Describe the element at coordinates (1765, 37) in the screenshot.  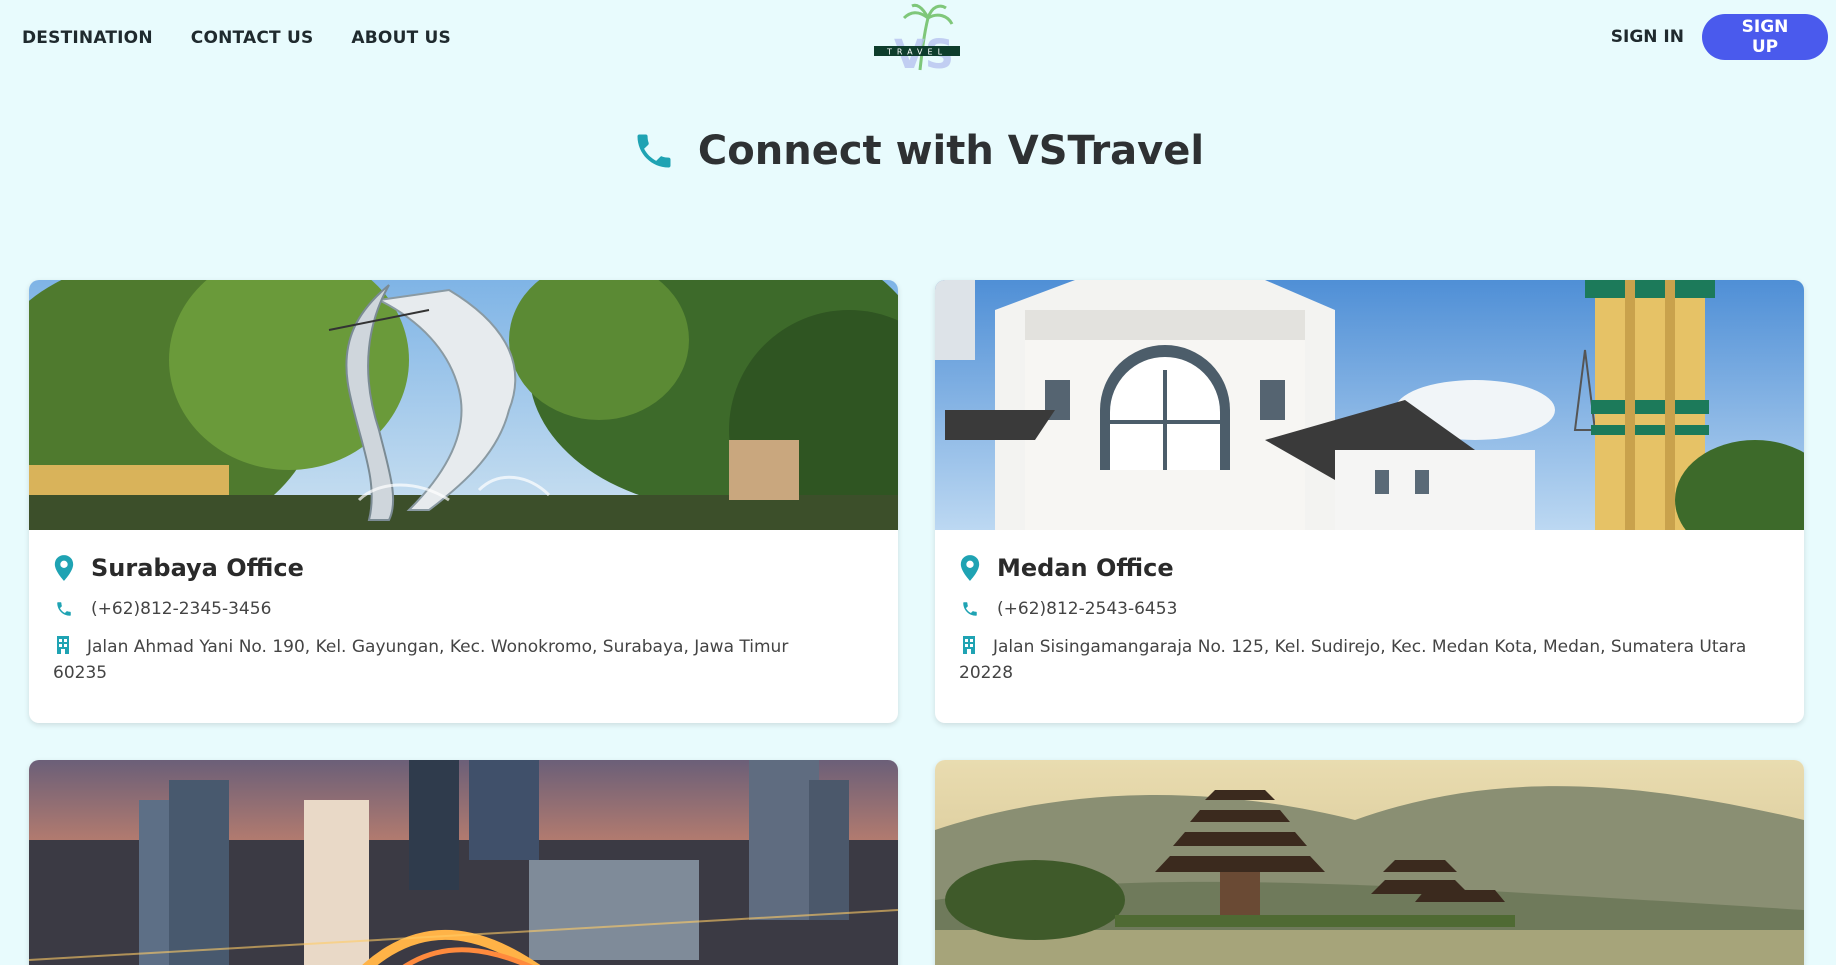
I see `signup-button: SIGN UP` at that location.